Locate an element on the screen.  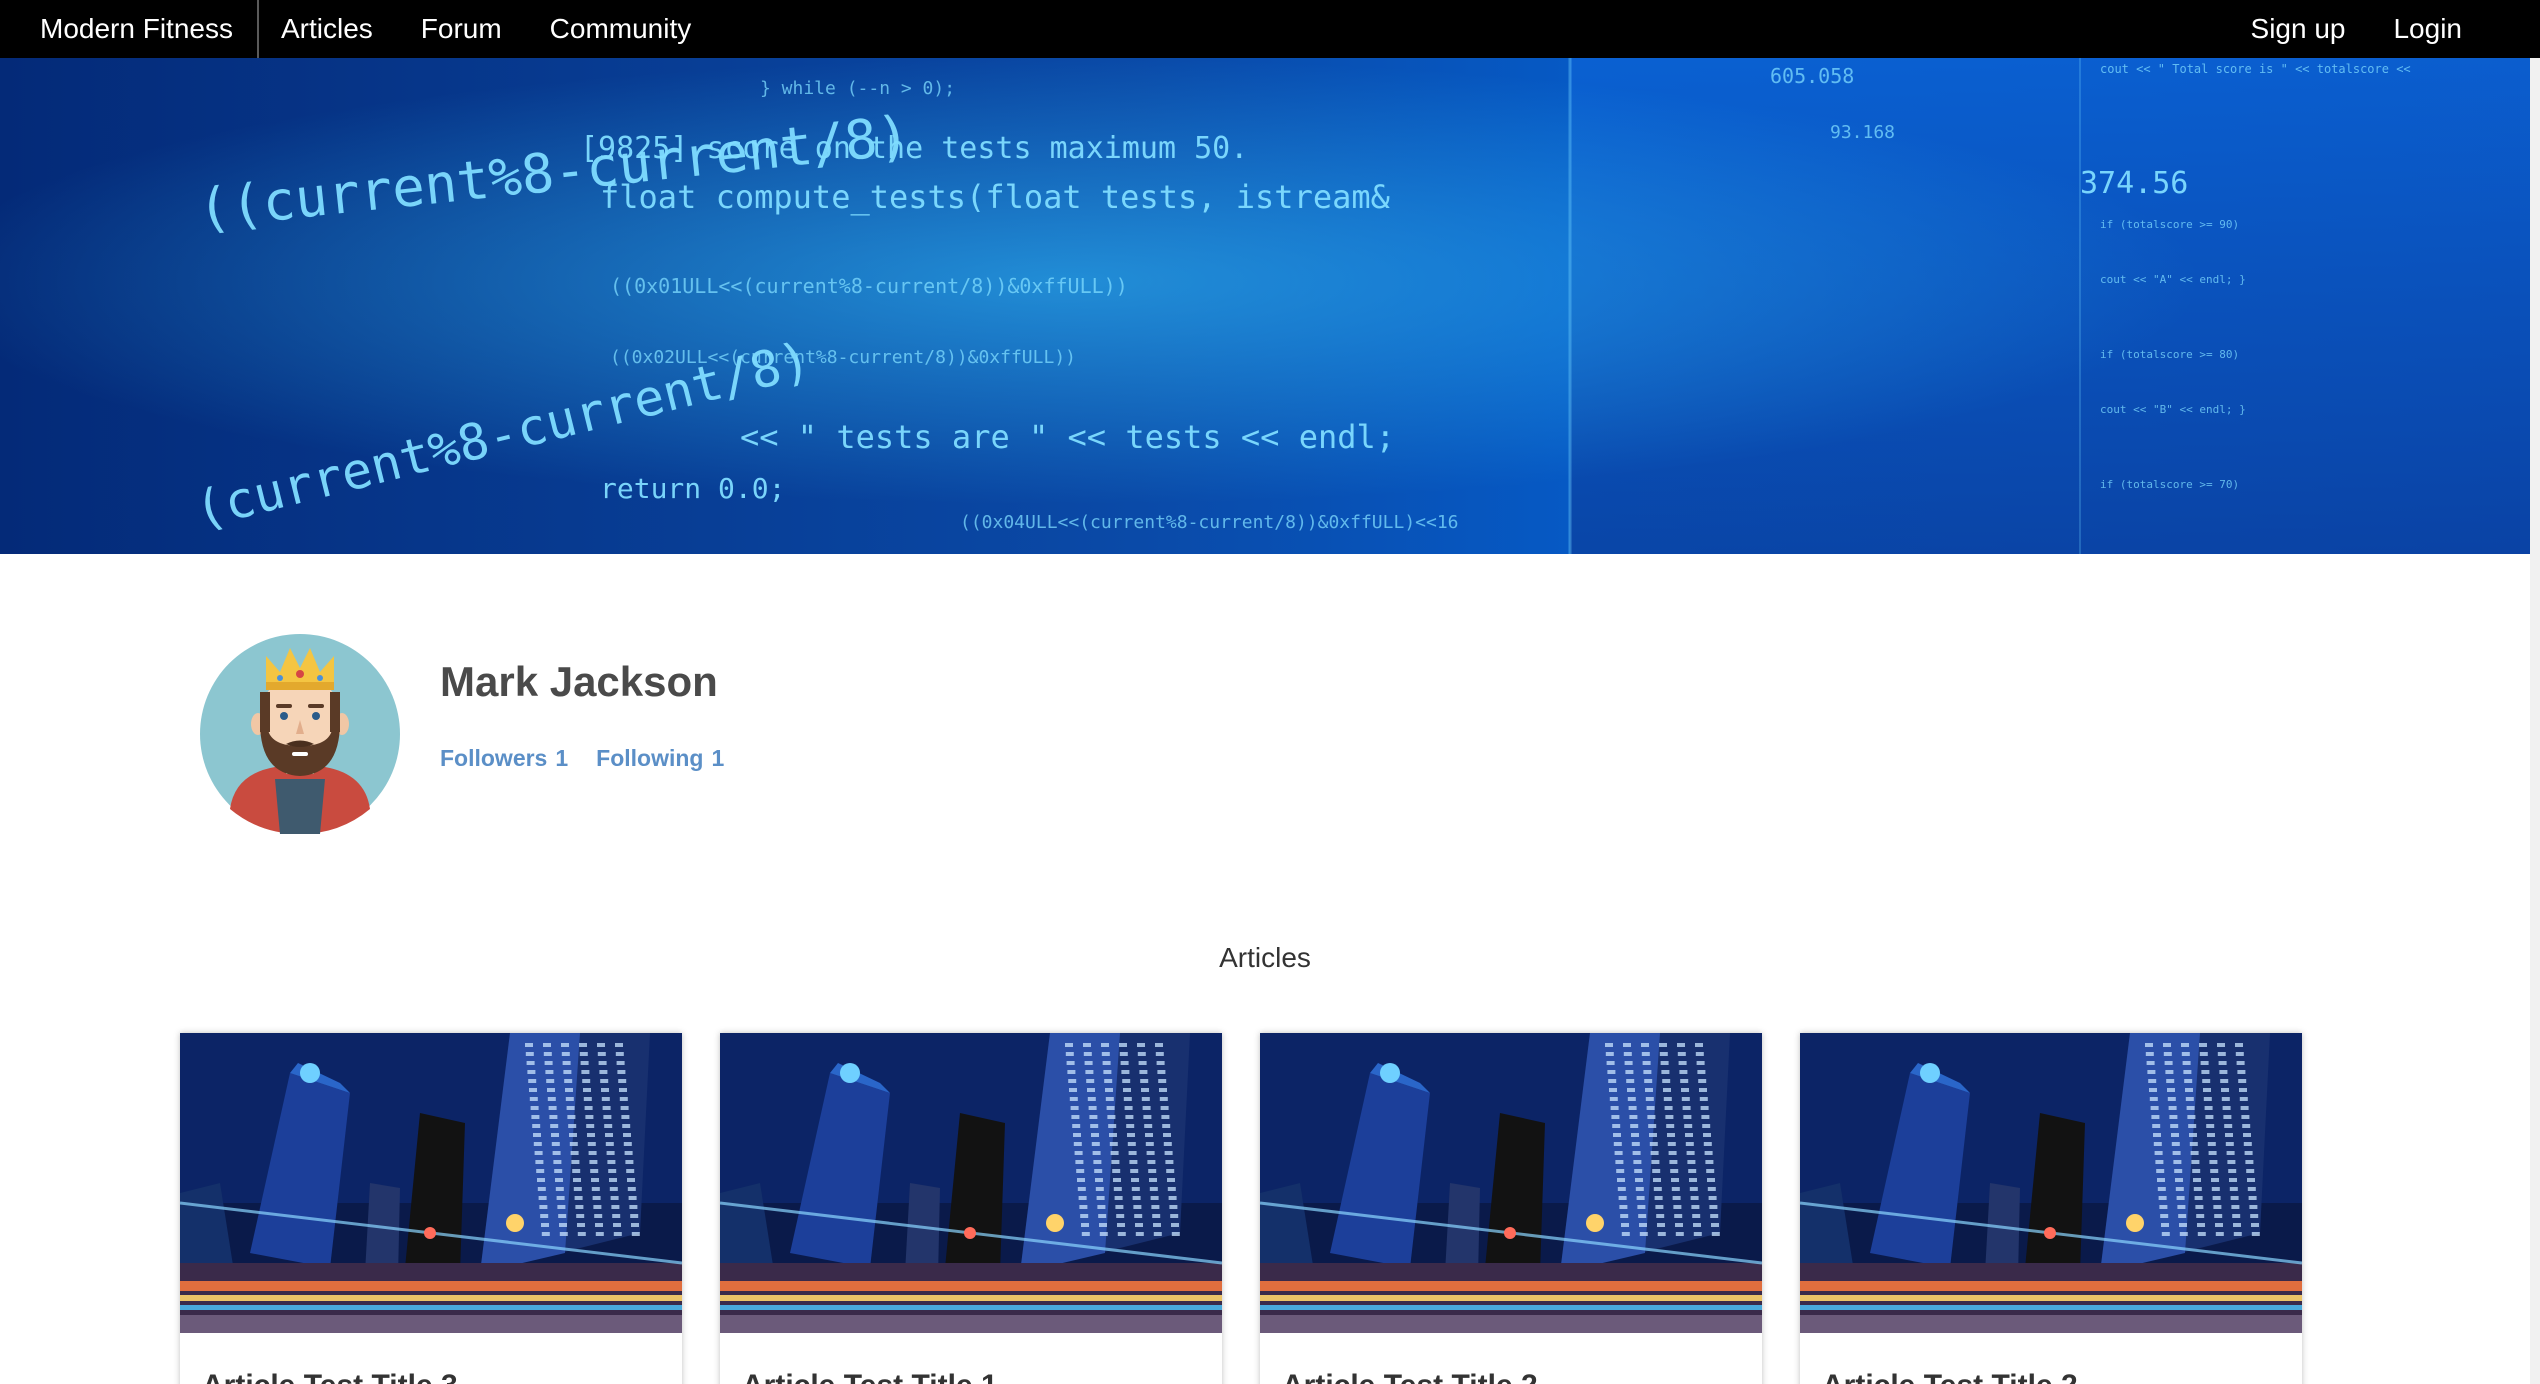
followers-link: Followers 1 is located at coordinates (504, 758).